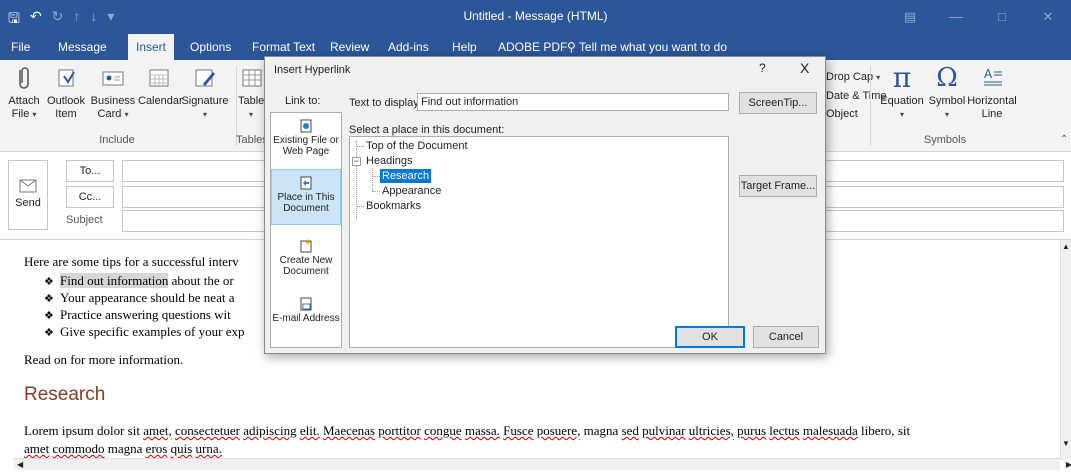 The width and height of the screenshot is (1071, 474). What do you see at coordinates (252, 140) in the screenshot?
I see `tables-group-label: Tables` at bounding box center [252, 140].